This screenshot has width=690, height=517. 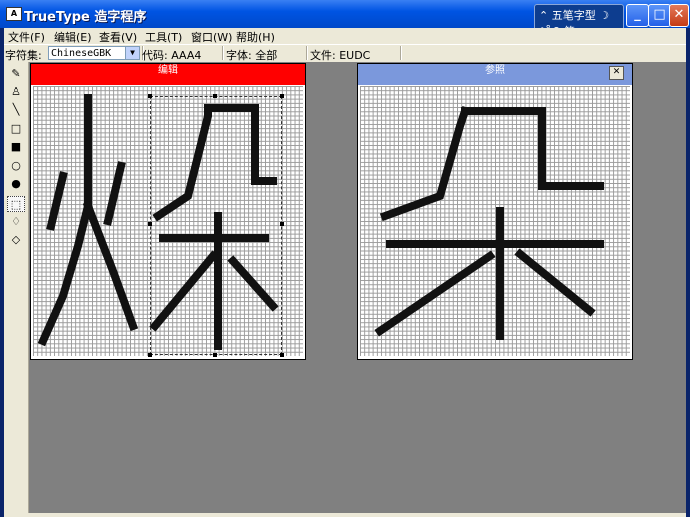 I want to click on minimize-icon: _, so click(x=637, y=14).